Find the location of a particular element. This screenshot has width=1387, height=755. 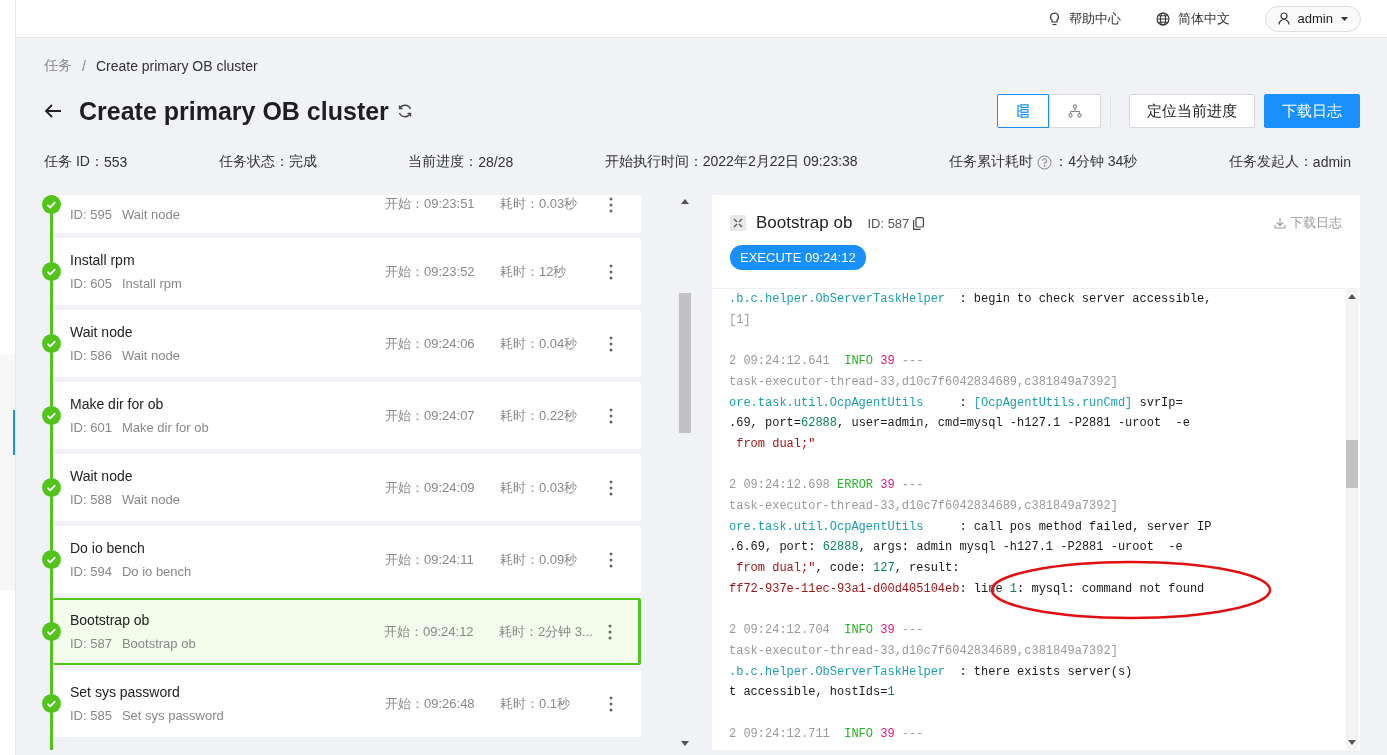

active-indicator is located at coordinates (14, 432).